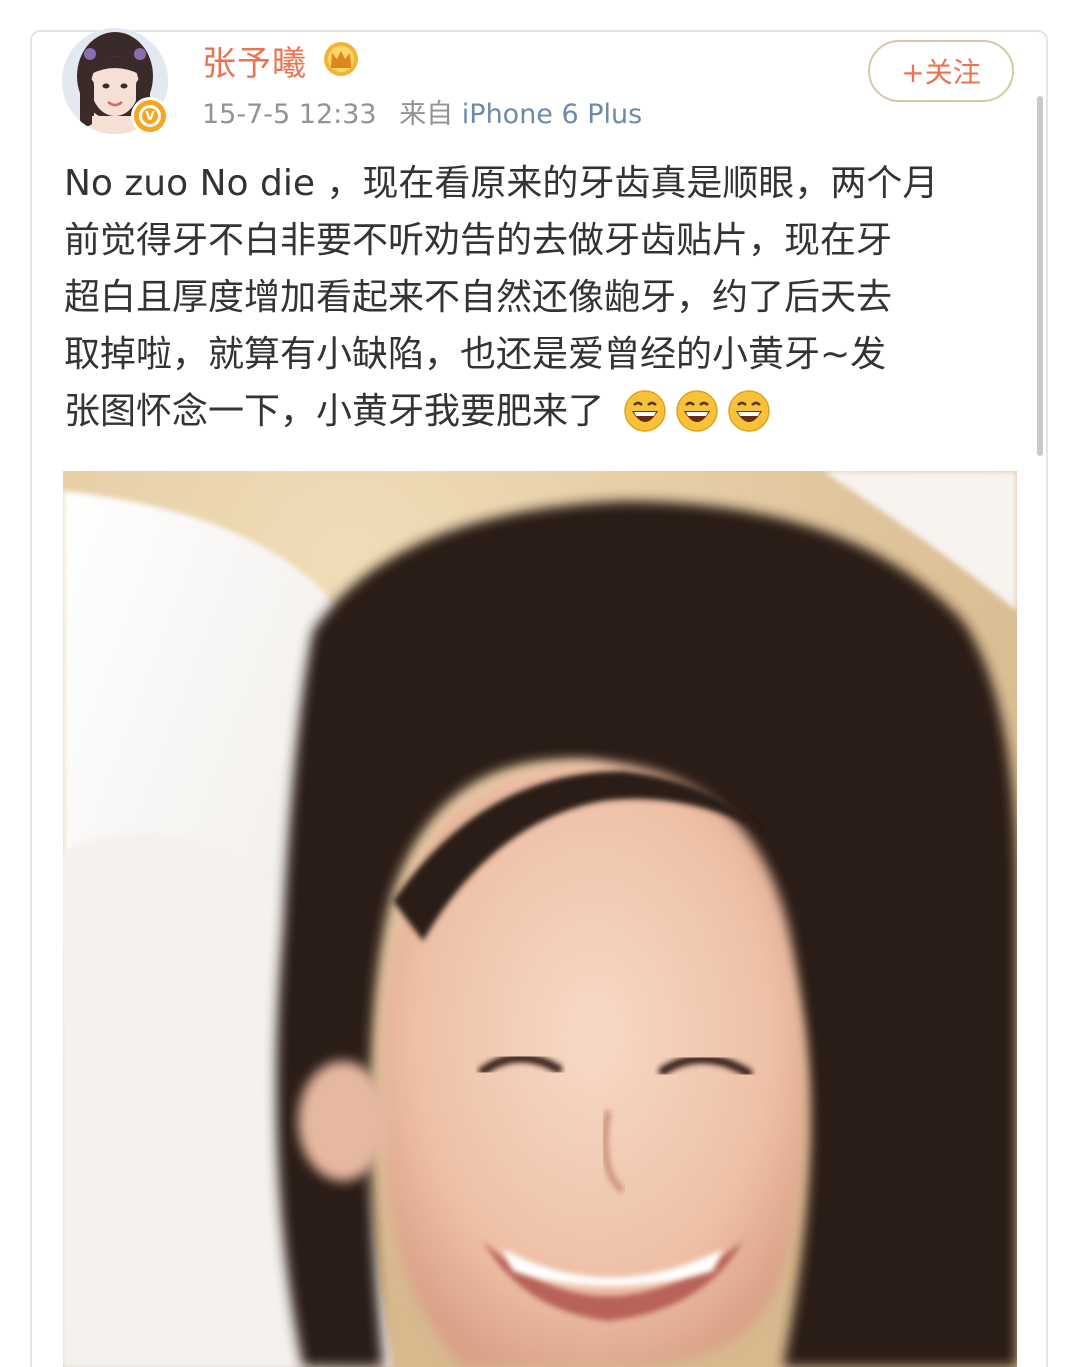  I want to click on post-text-line: 张图怀念一下，小黄牙我要肥来了, so click(334, 411).